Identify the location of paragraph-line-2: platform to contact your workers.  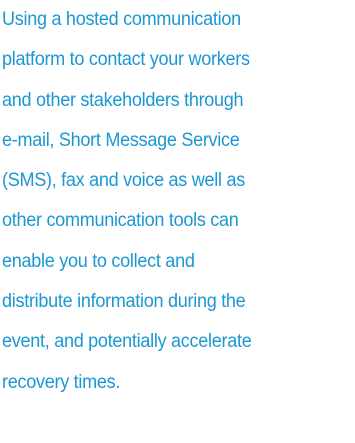
(126, 60).